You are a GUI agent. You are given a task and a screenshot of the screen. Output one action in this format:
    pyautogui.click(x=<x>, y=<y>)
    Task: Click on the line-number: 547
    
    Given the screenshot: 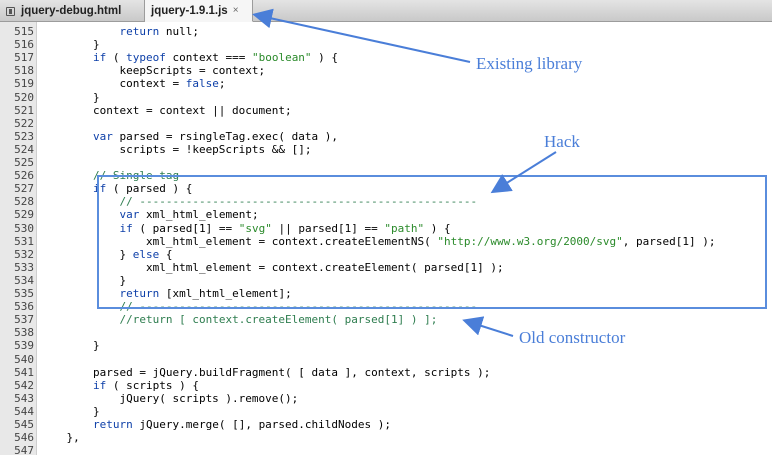 What is the action you would take?
    pyautogui.click(x=24, y=450)
    